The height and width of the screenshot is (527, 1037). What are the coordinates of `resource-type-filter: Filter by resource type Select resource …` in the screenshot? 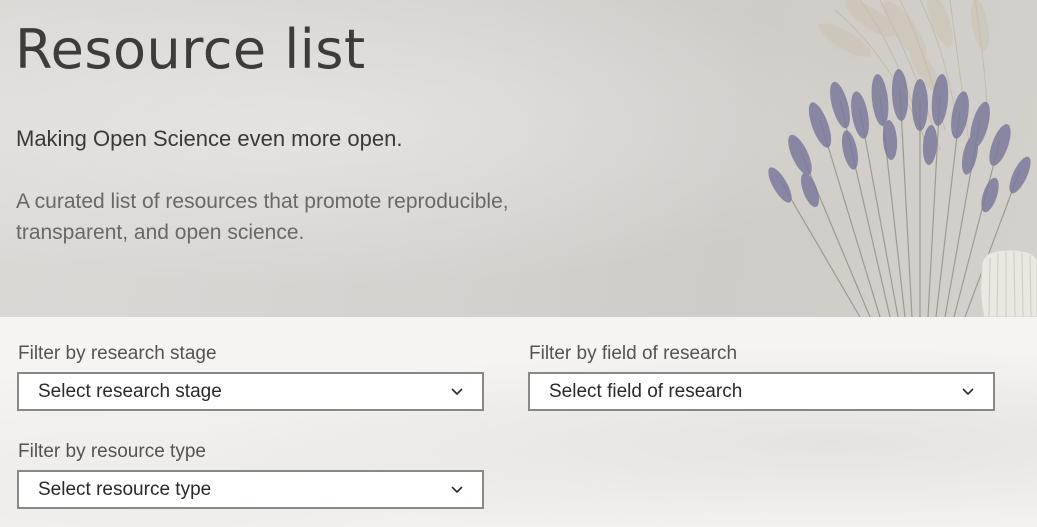 It's located at (251, 475).